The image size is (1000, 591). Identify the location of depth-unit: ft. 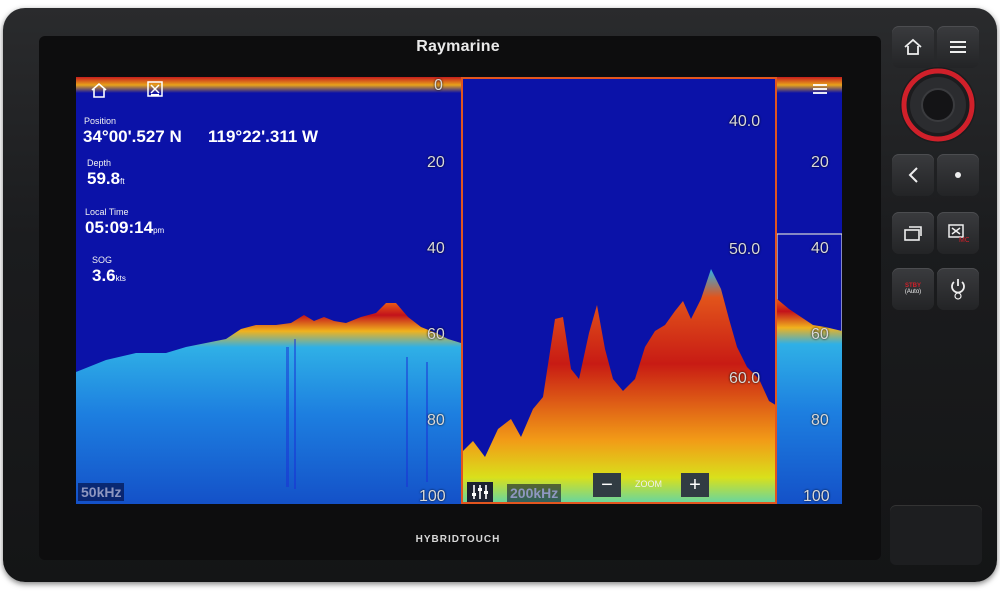
(122, 181).